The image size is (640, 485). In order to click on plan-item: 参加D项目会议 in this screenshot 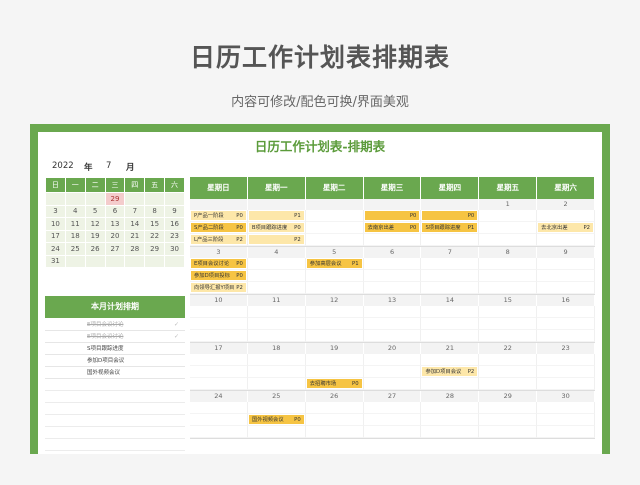, I will do `click(115, 361)`.